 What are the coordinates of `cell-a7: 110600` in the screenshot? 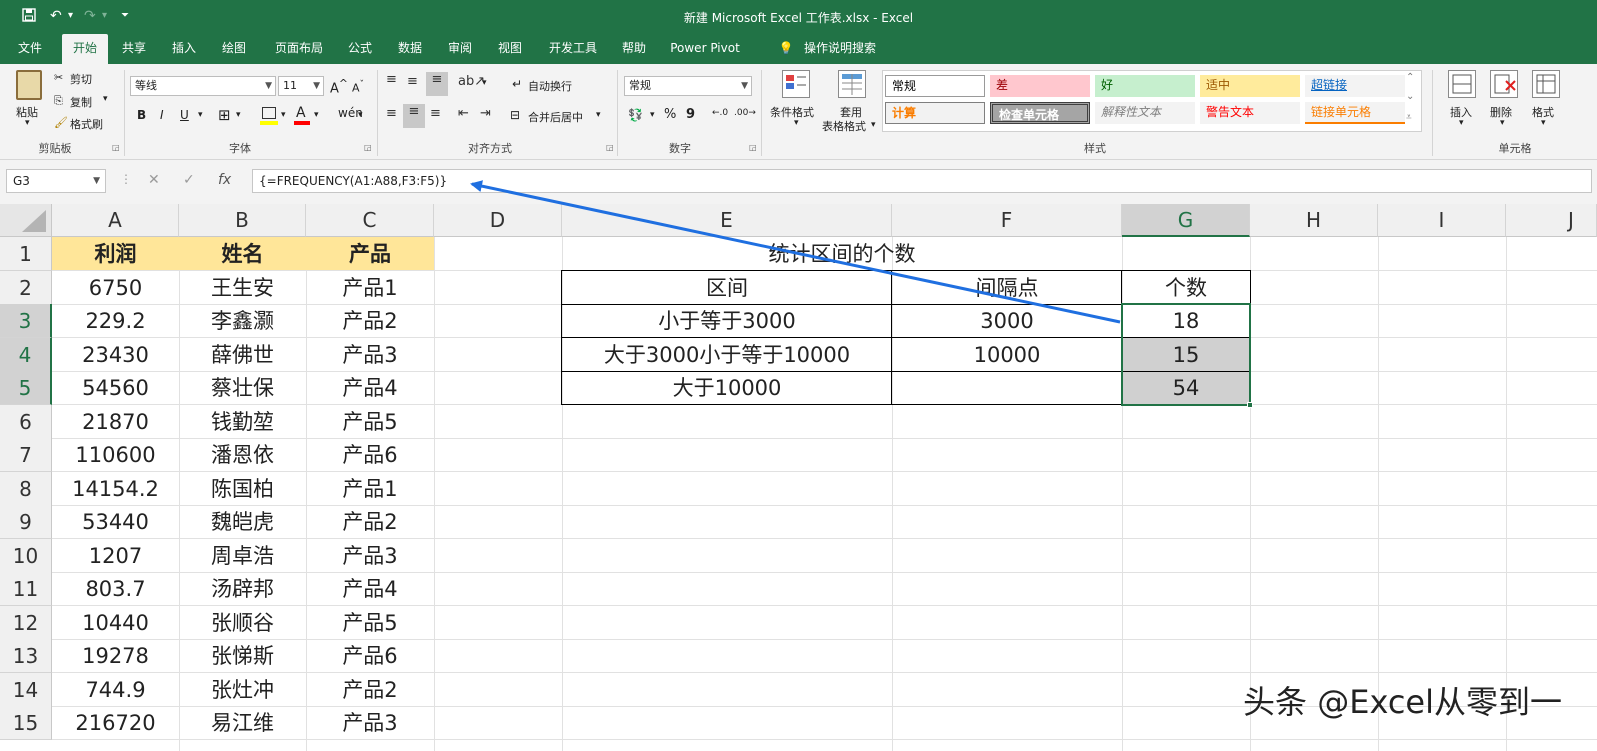 It's located at (115, 455).